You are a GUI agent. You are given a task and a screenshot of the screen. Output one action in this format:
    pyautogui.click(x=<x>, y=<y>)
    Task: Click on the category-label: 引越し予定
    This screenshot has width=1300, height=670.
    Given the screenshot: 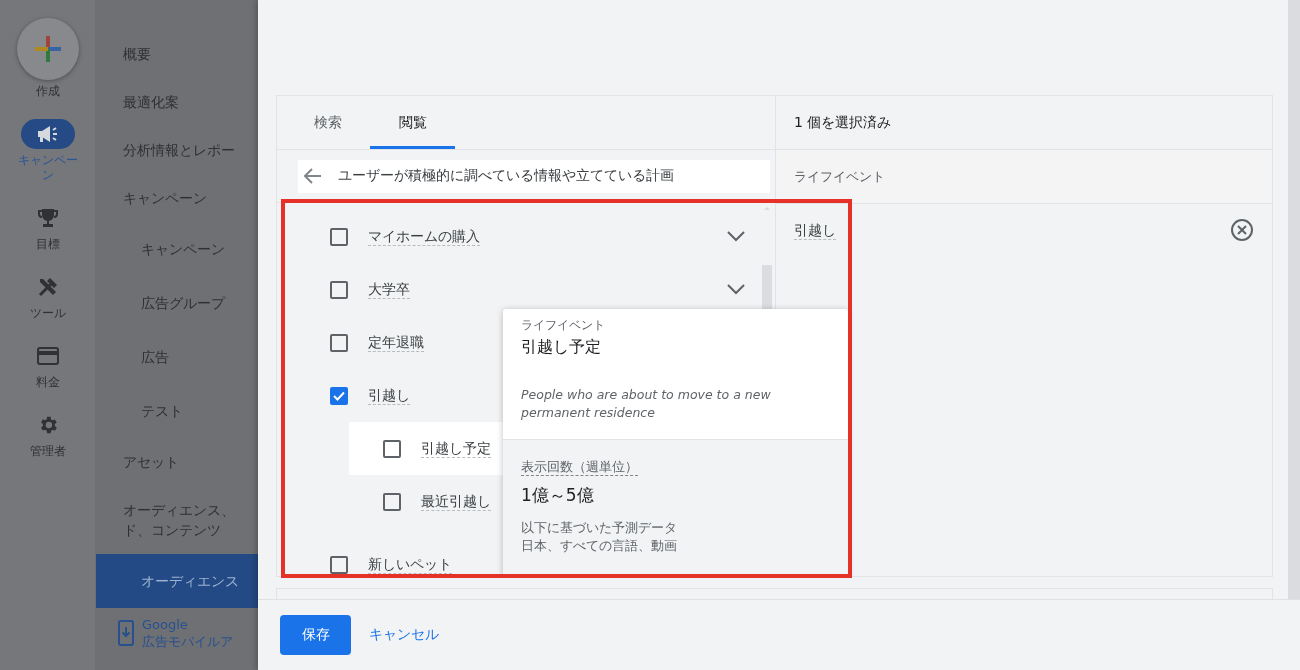 What is the action you would take?
    pyautogui.click(x=456, y=448)
    